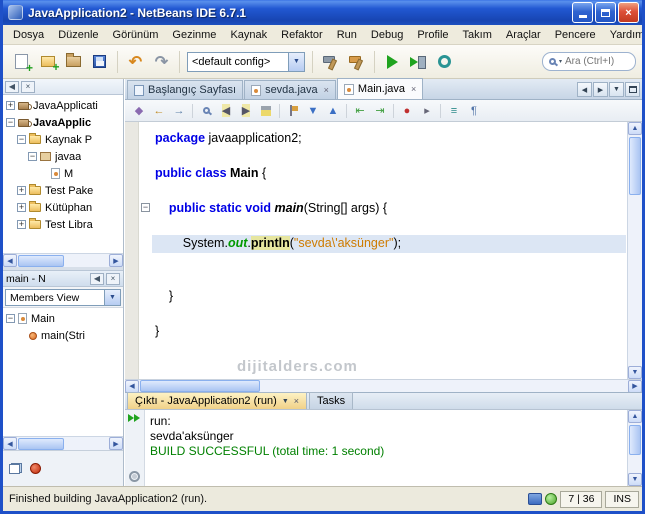  Describe the element at coordinates (206, 111) in the screenshot. I see `find-icon` at that location.